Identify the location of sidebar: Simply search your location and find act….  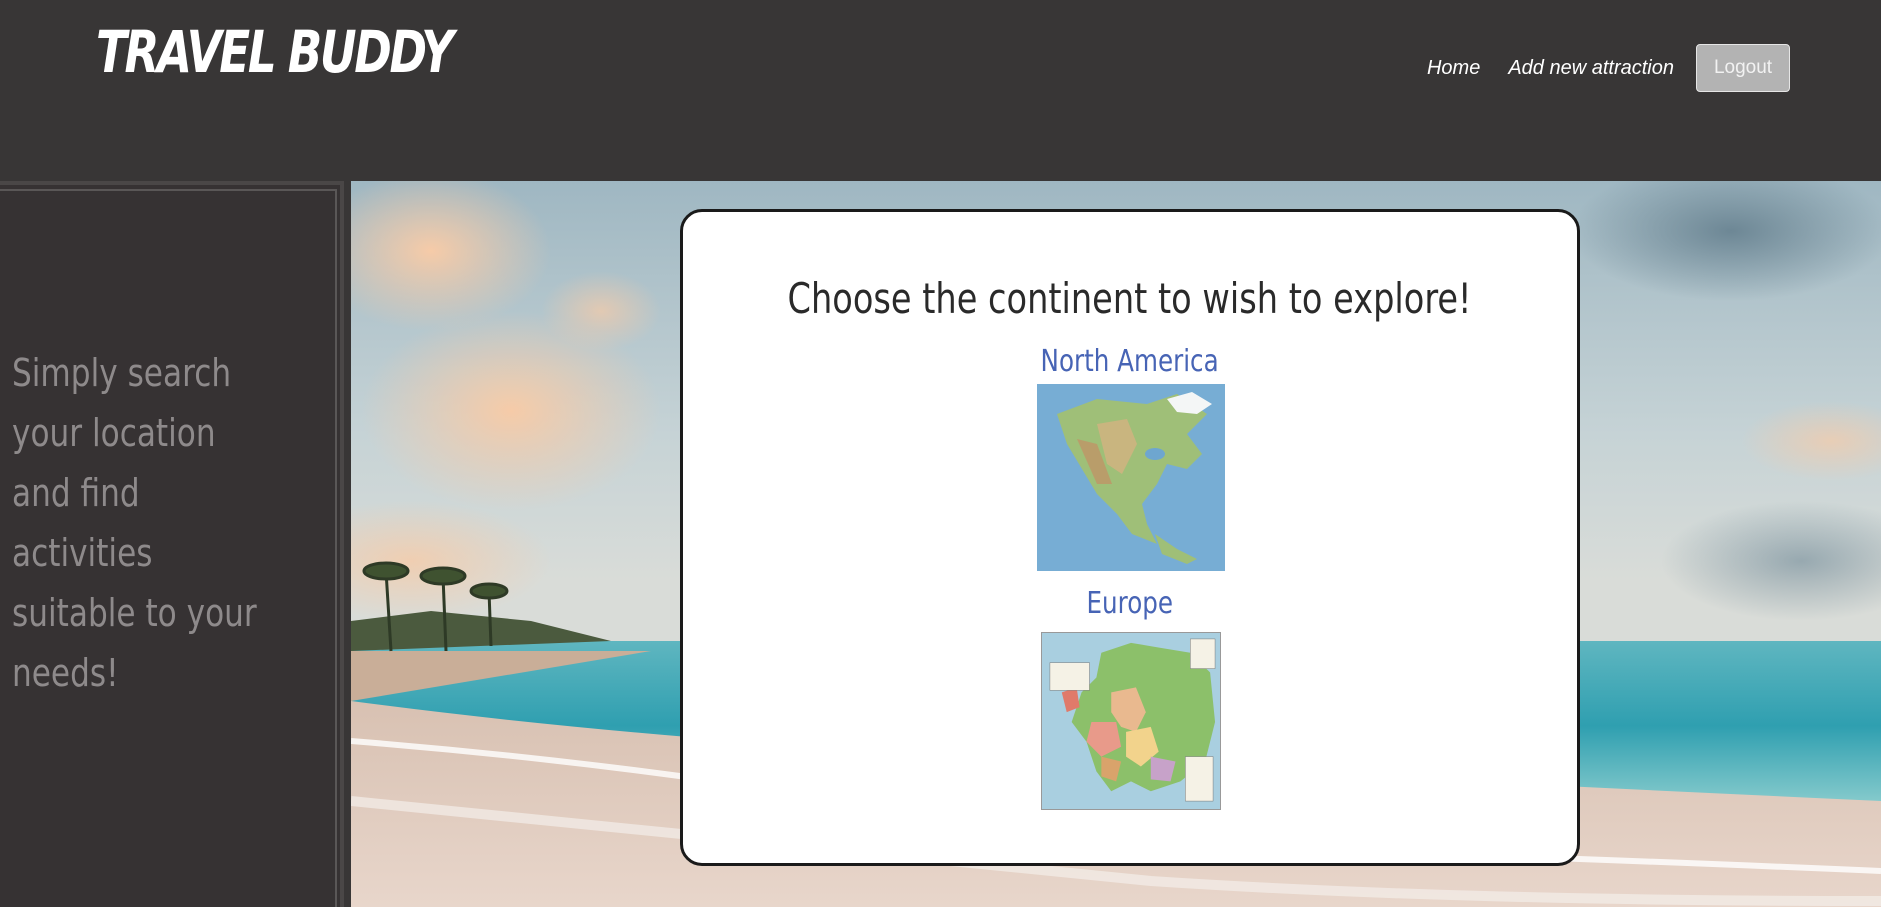
(172, 544).